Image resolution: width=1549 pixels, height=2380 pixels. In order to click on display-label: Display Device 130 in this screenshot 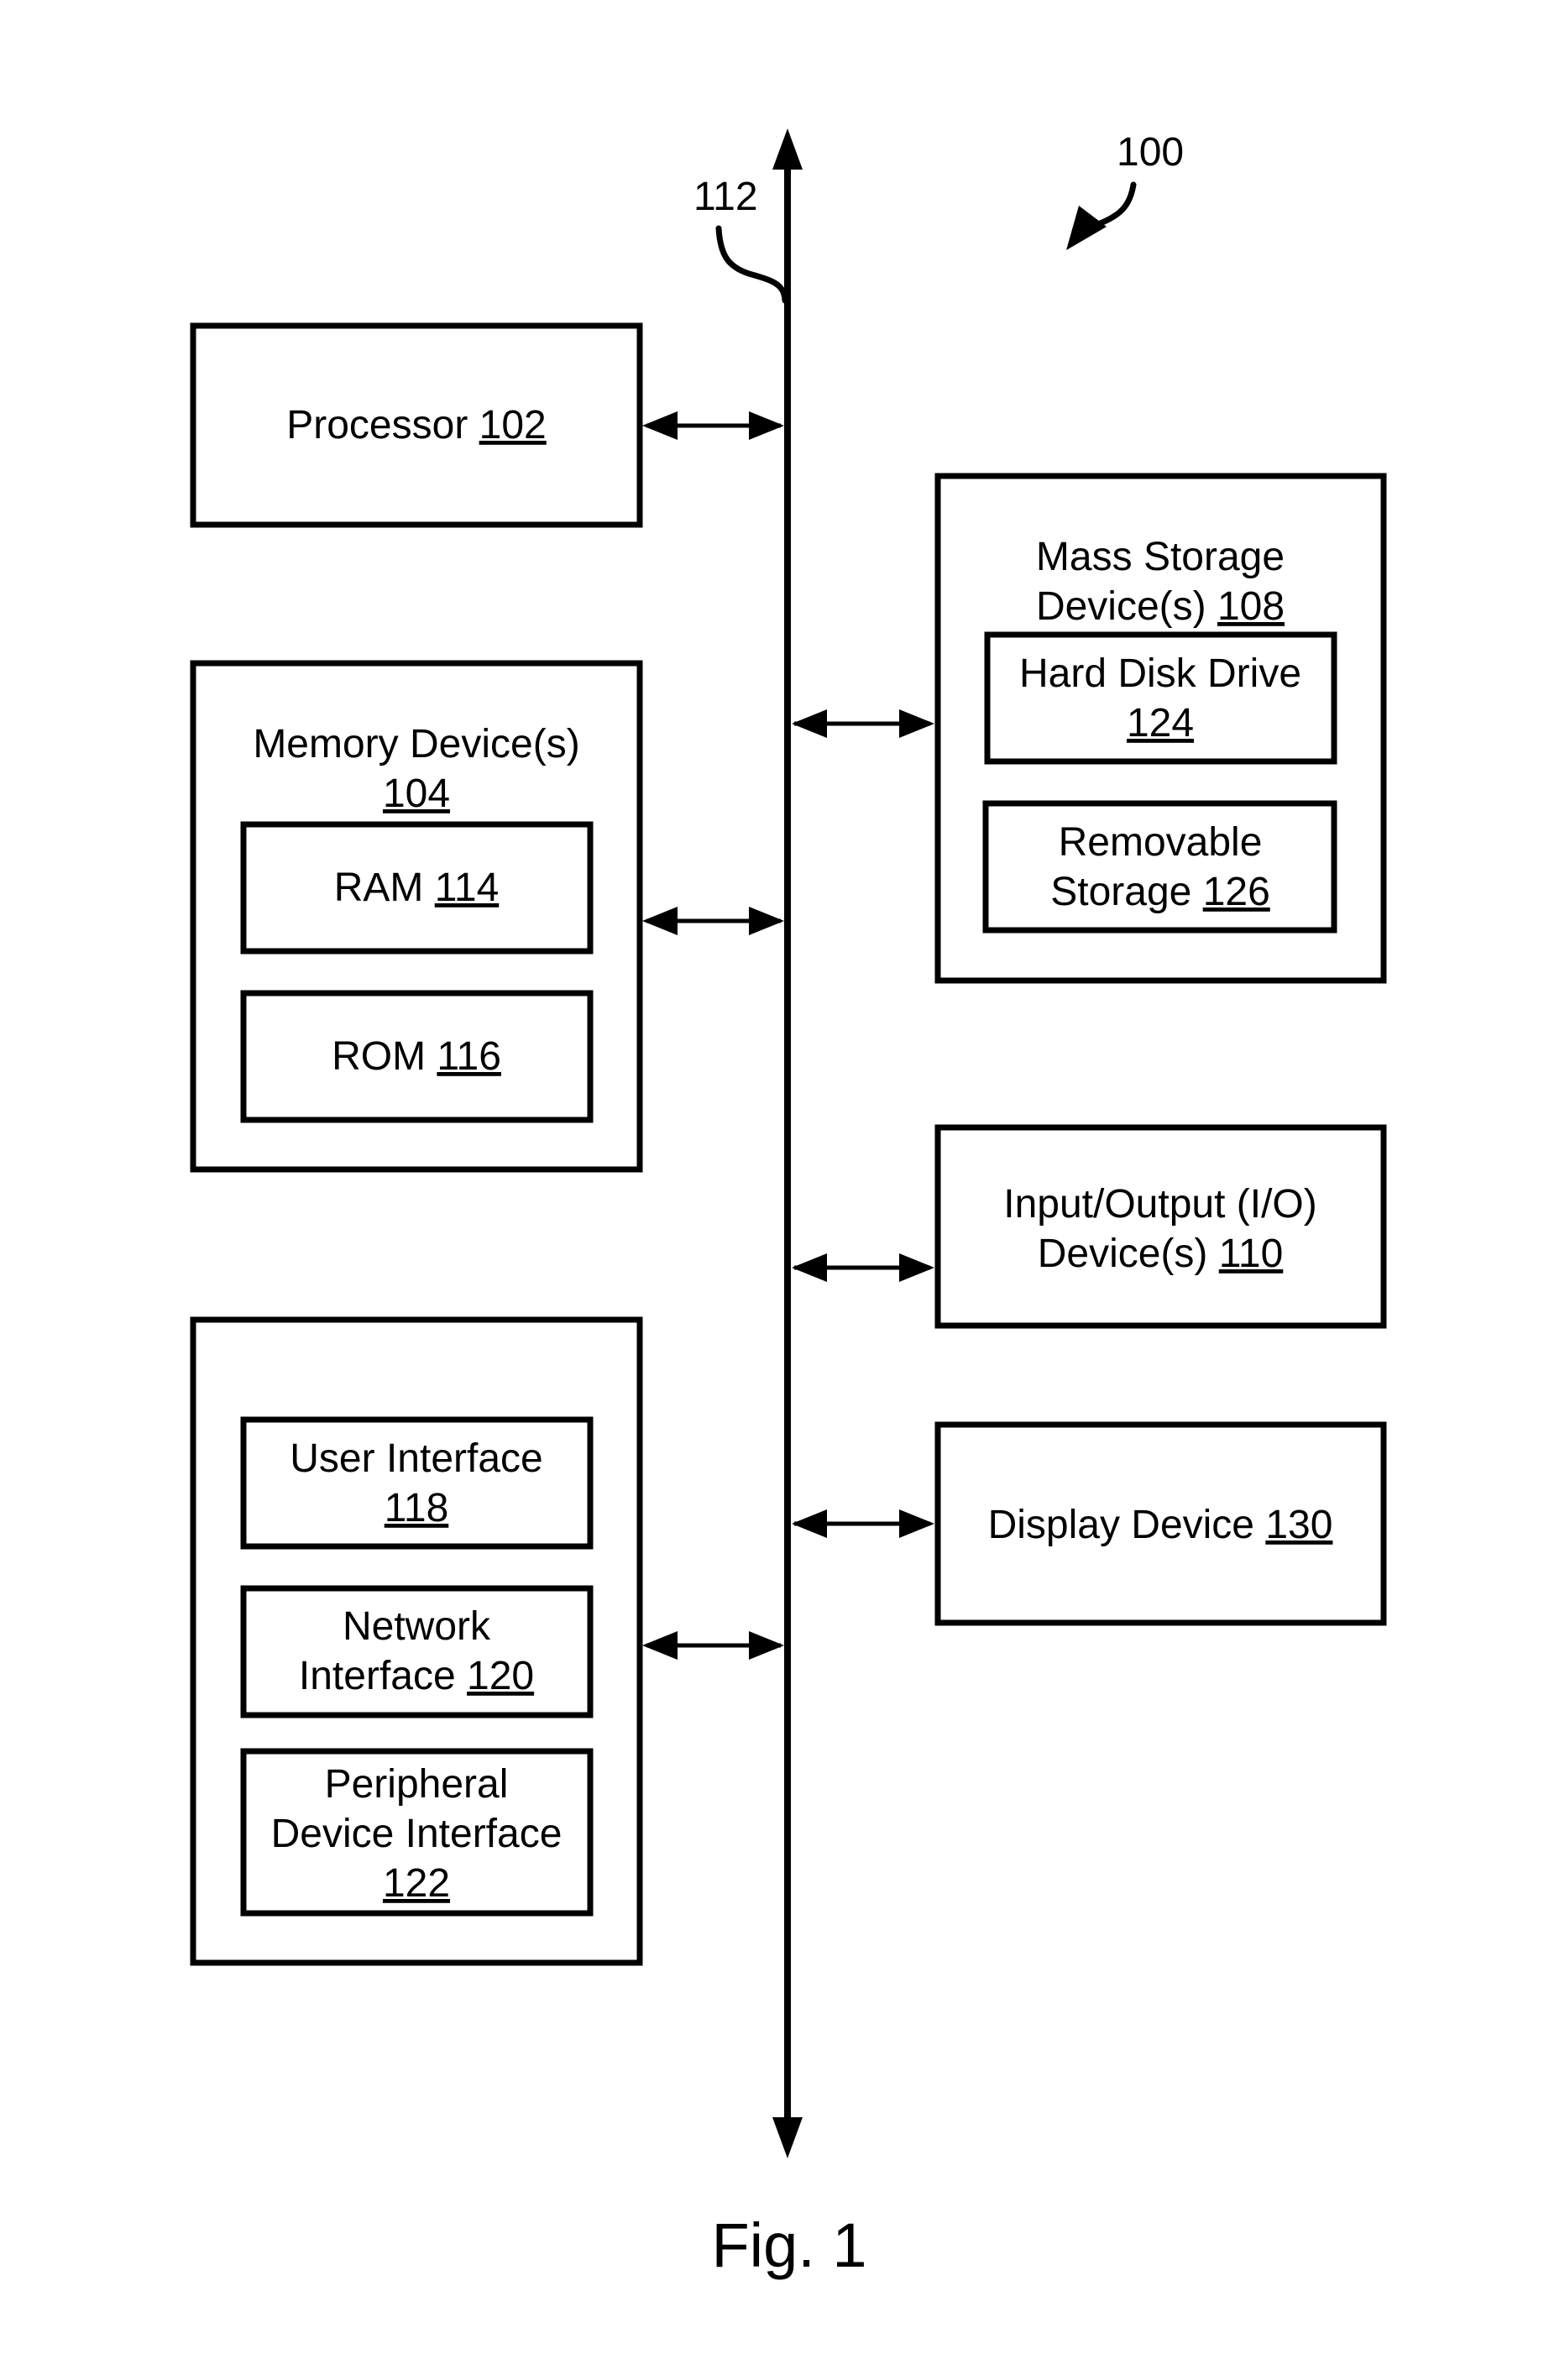, I will do `click(1161, 1525)`.